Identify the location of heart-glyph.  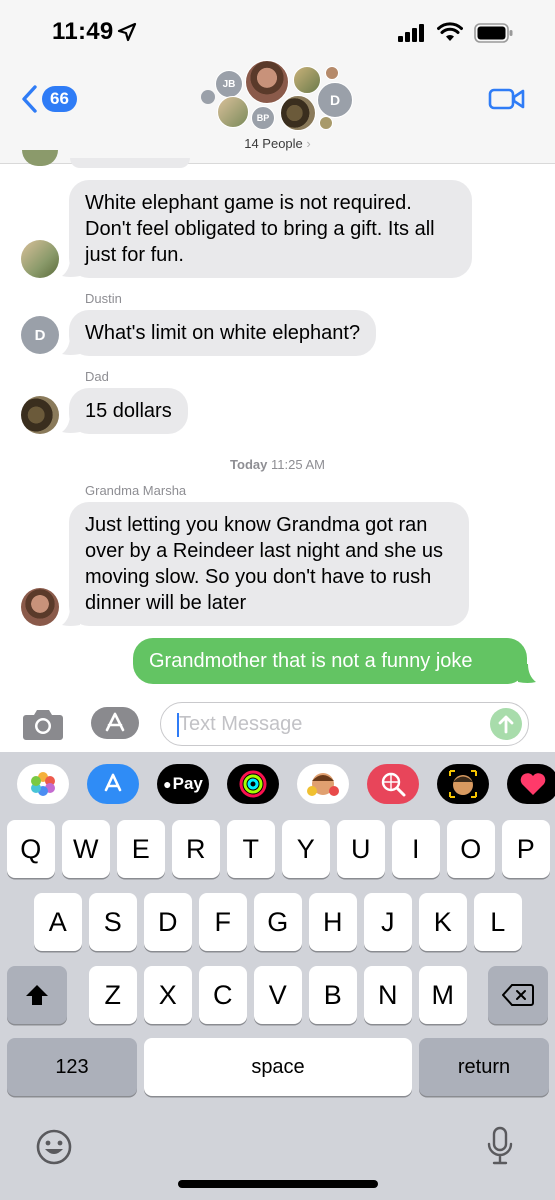
(533, 784).